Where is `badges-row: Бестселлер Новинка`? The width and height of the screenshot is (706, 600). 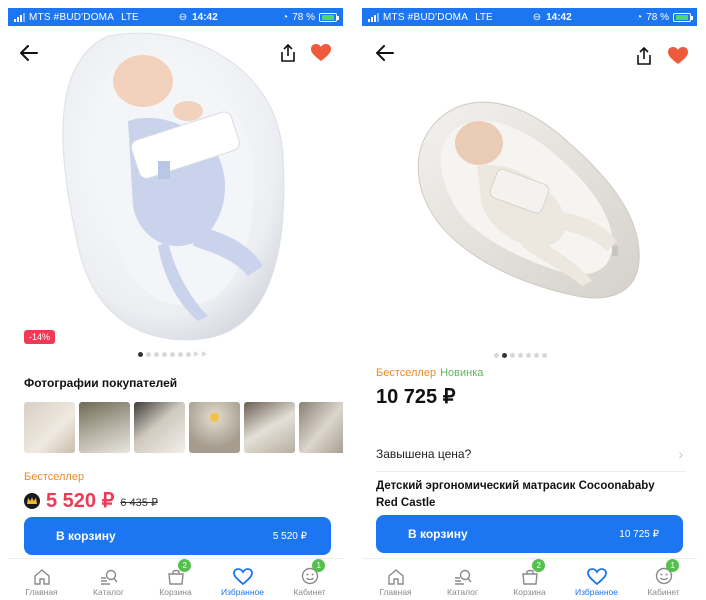
badges-row: Бестселлер Новинка is located at coordinates (429, 373).